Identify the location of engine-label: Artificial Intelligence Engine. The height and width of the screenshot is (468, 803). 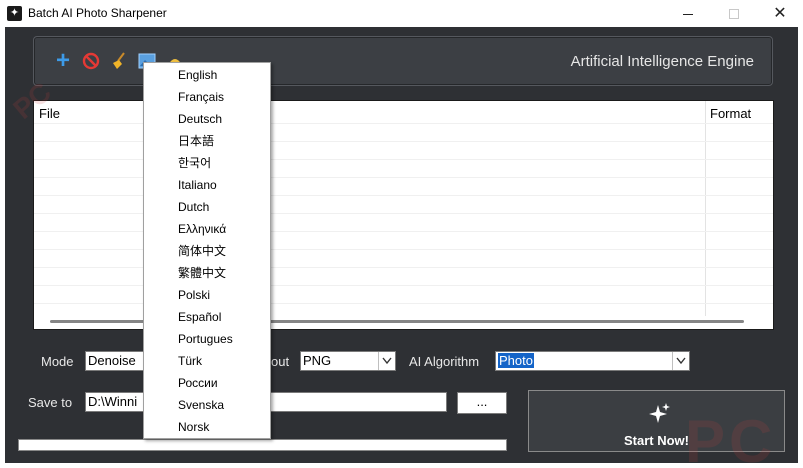
(662, 61).